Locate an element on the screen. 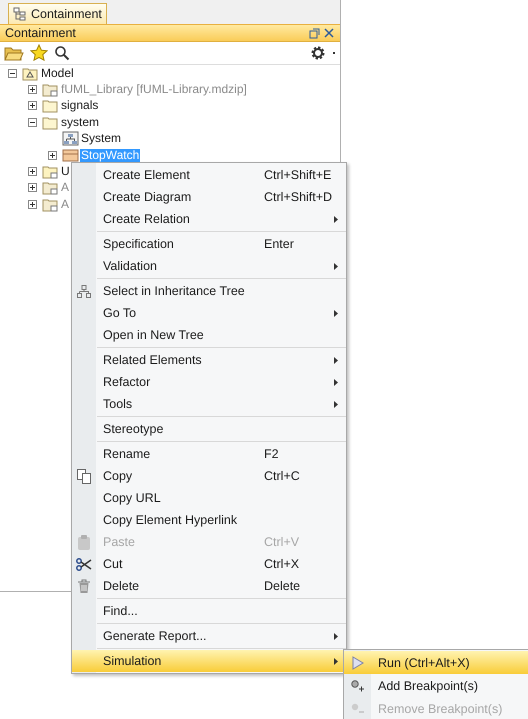  menu-item: Refactor is located at coordinates (209, 382).